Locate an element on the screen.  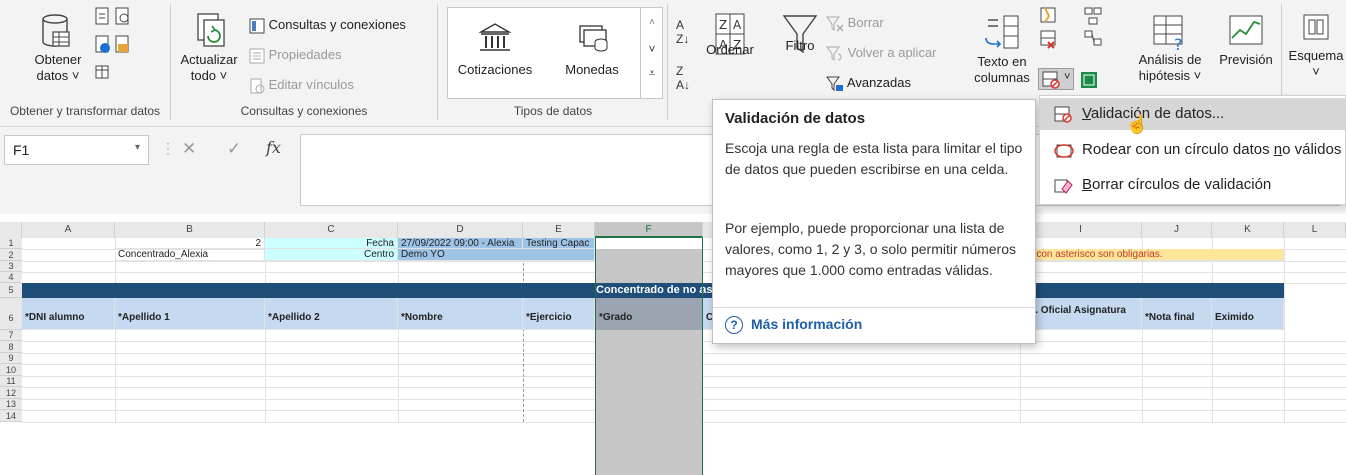
menu-item-circle-invalid: Rodear con un círculo datos no válidos is located at coordinates (1193, 150).